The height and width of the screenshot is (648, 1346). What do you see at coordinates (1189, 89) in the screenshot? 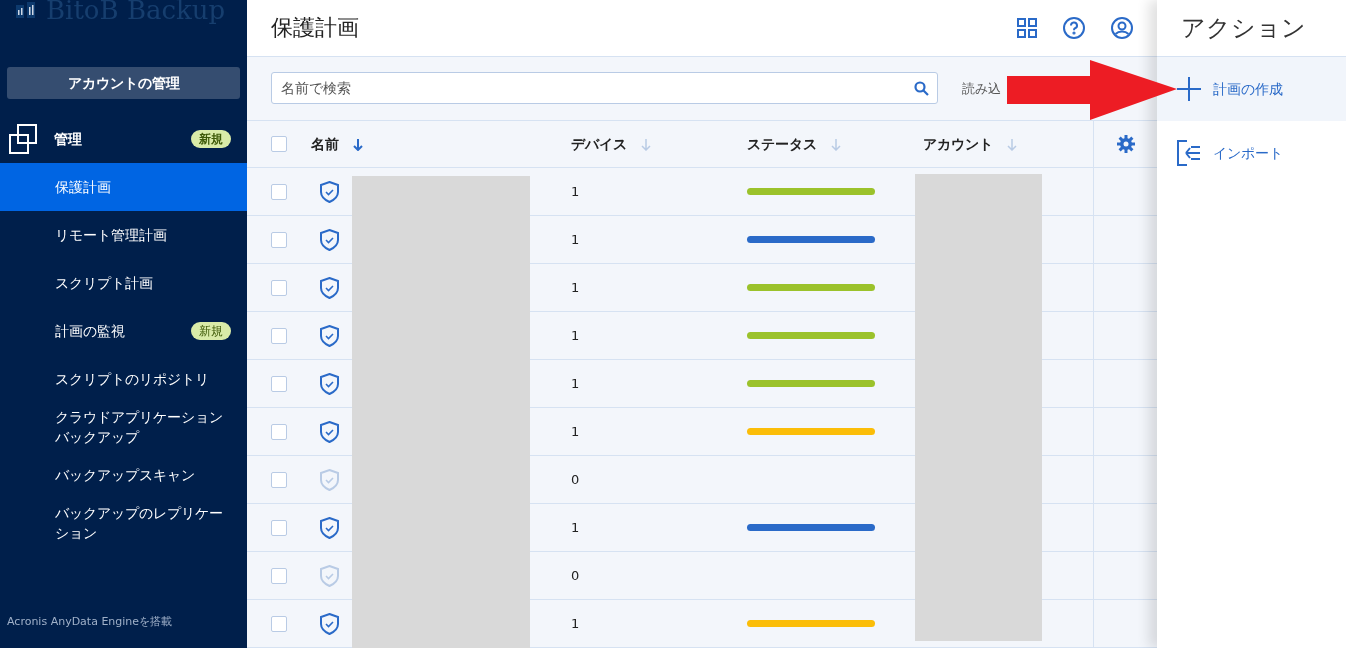
I see `plus-icon` at bounding box center [1189, 89].